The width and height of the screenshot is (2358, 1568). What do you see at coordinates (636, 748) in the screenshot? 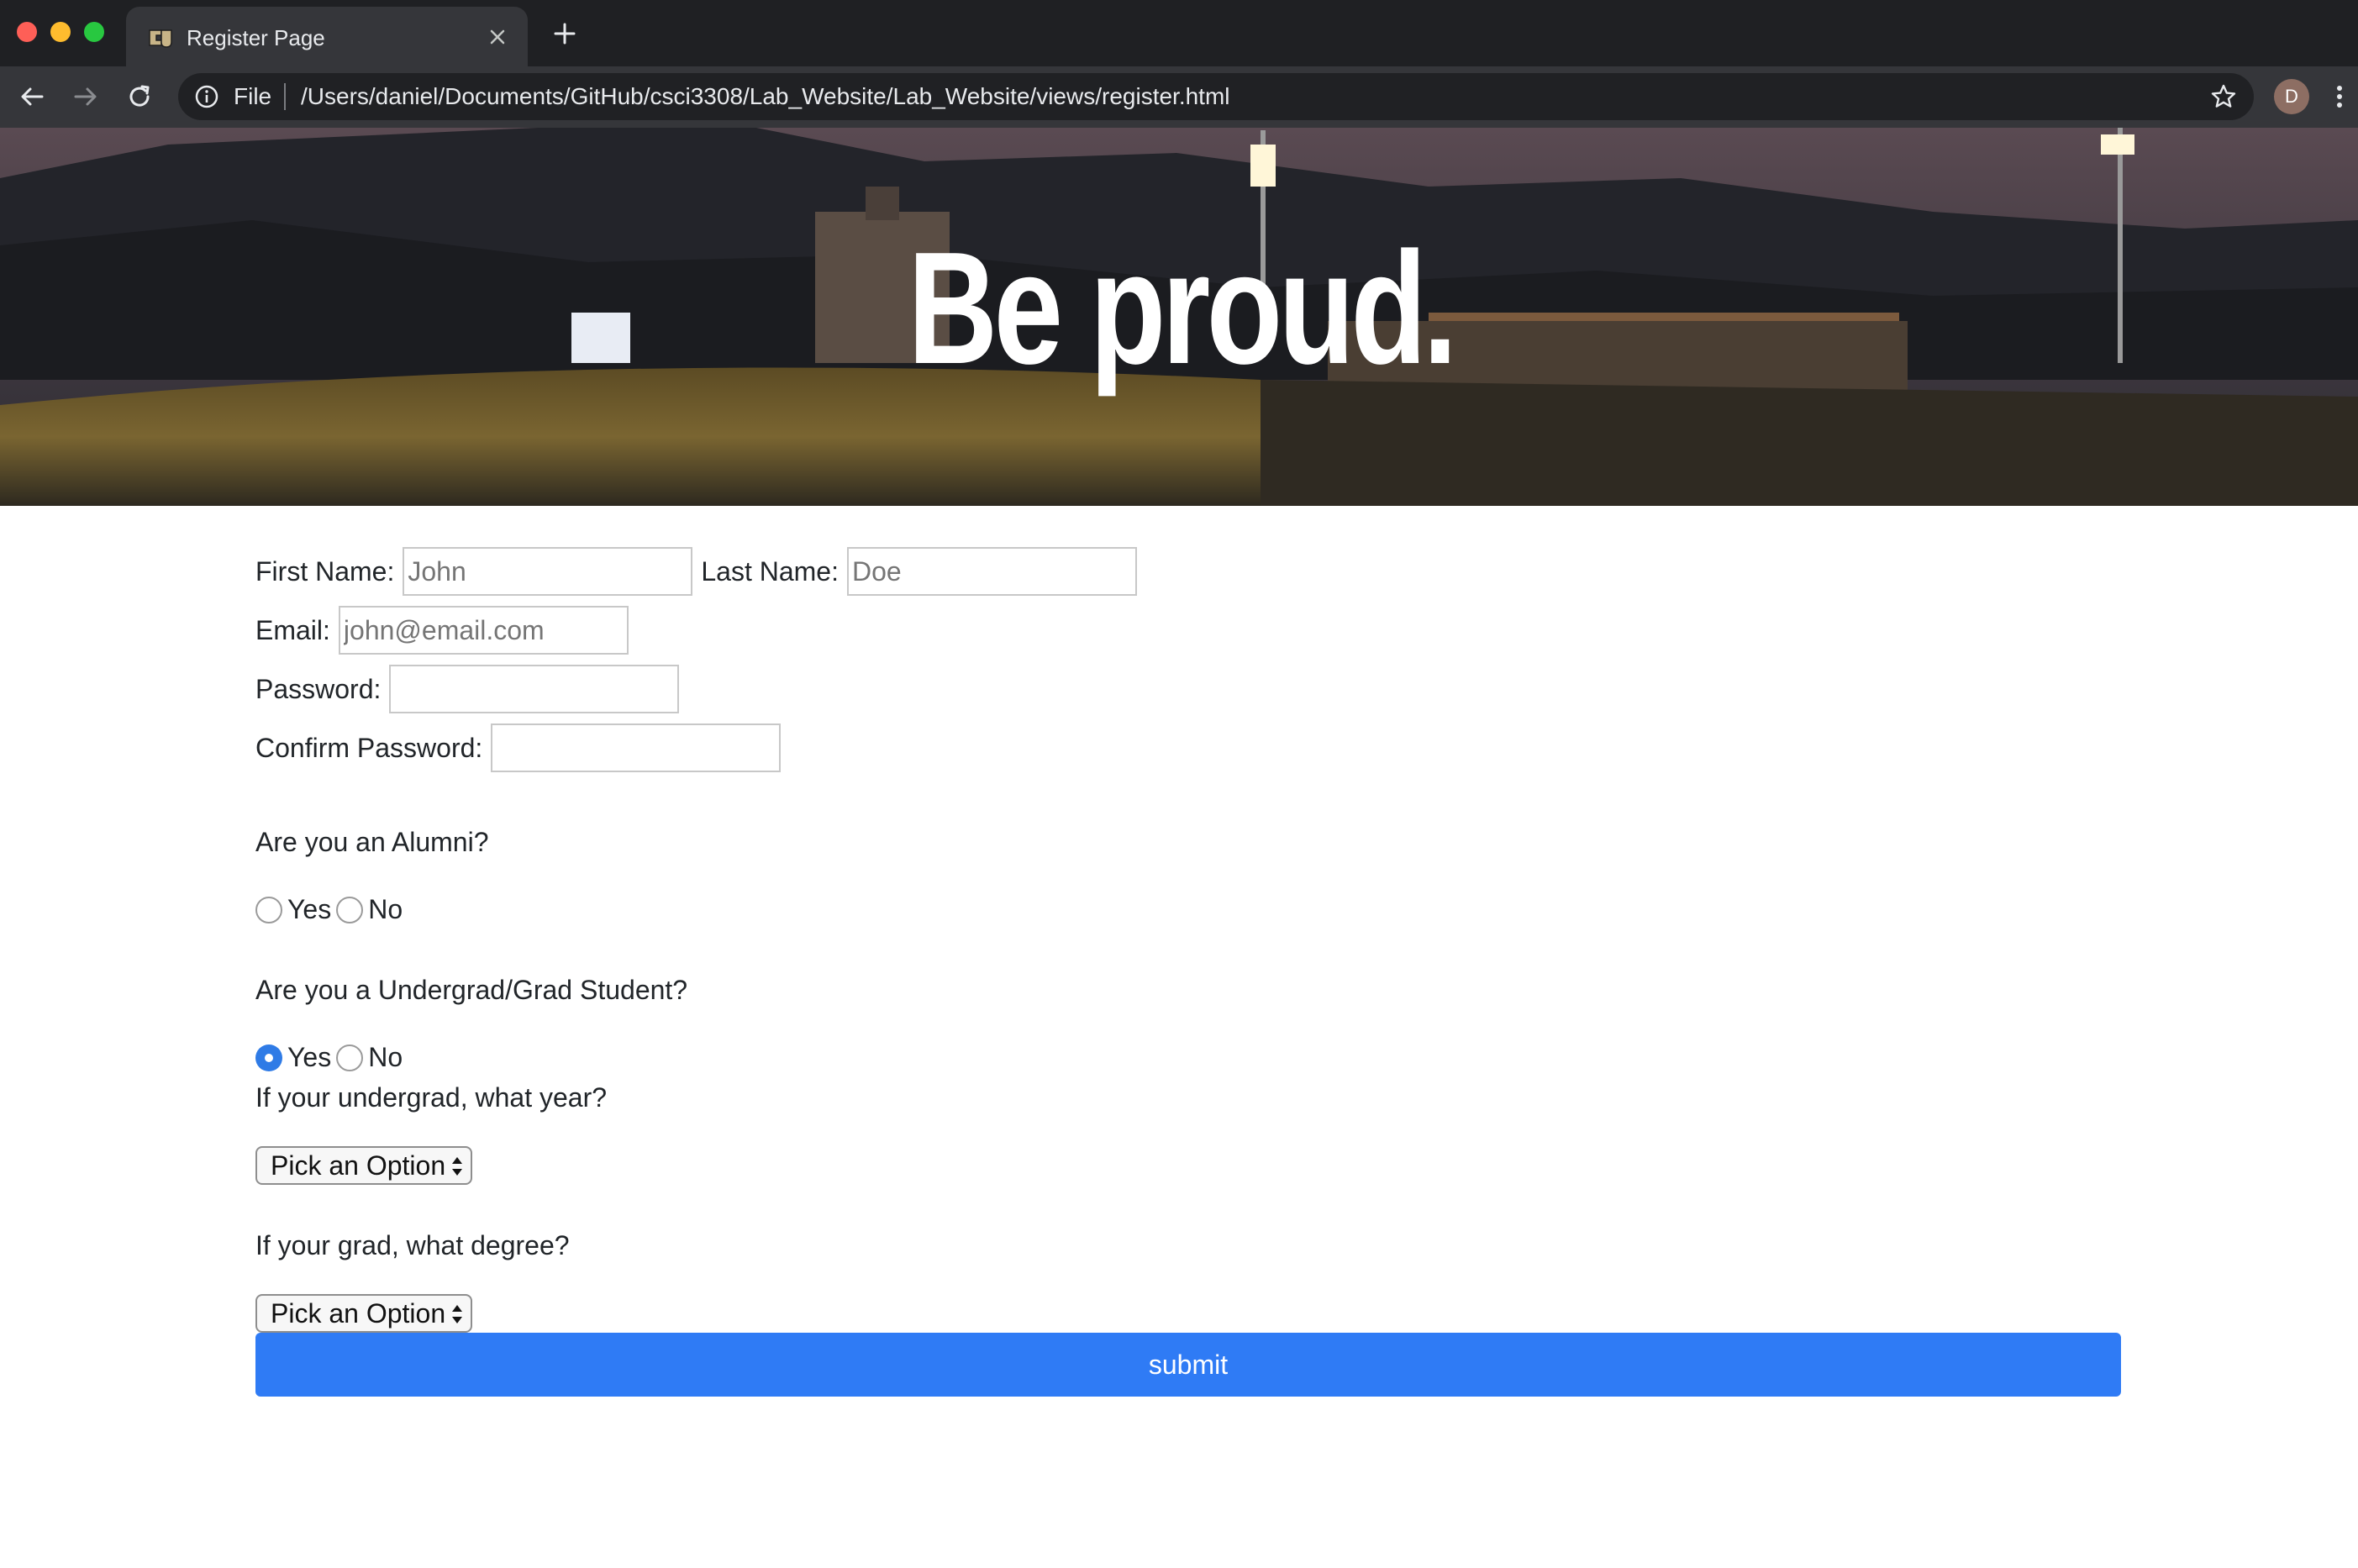
I see `confirm-password-input` at bounding box center [636, 748].